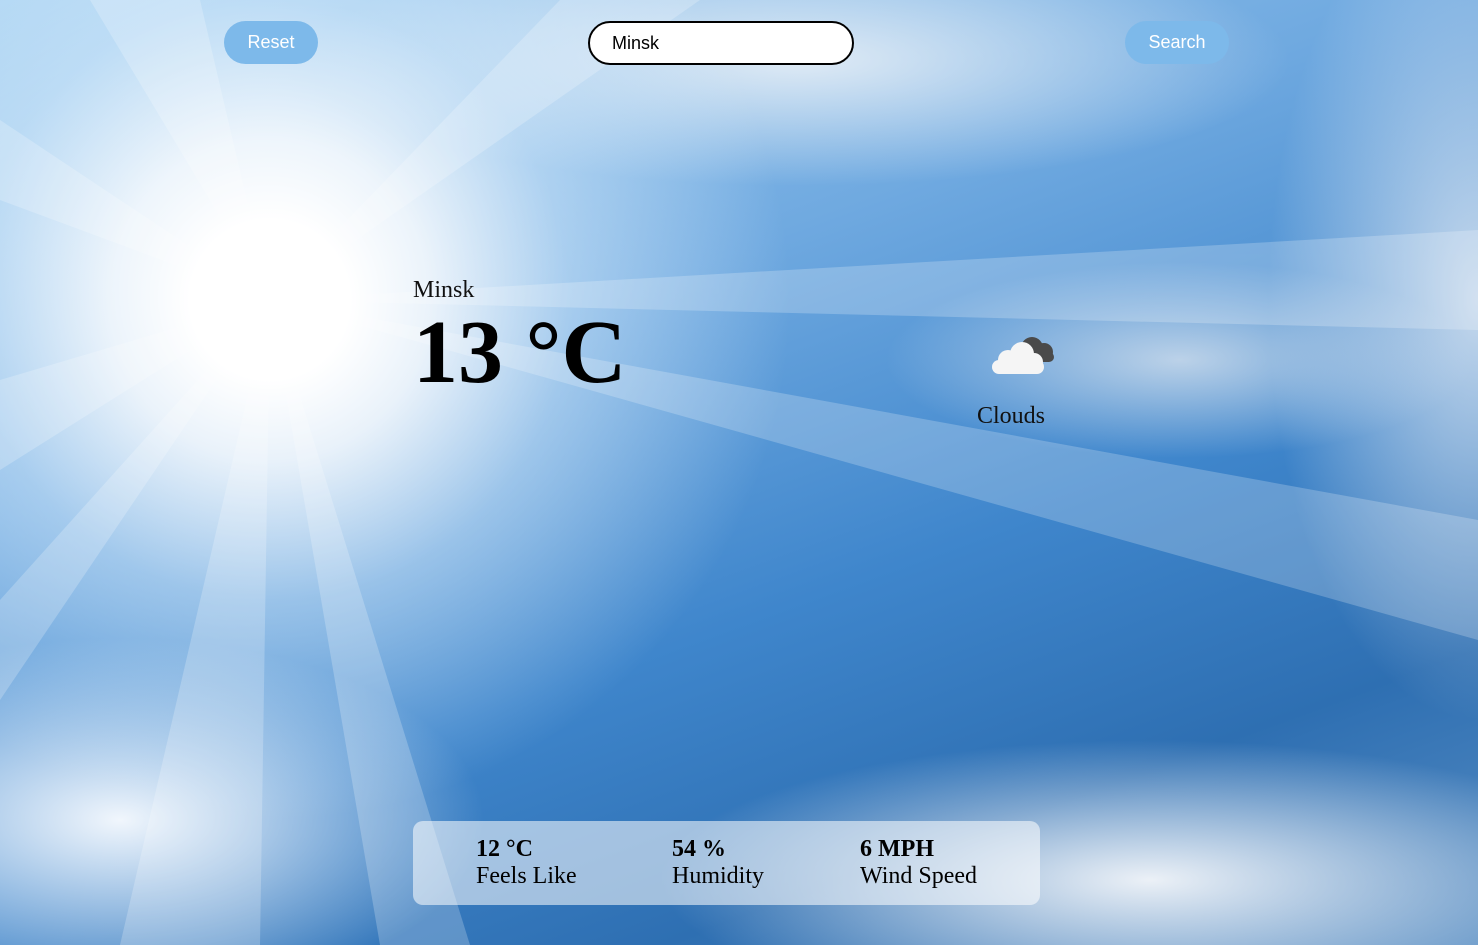 This screenshot has height=945, width=1478. I want to click on wind-speed-stat: 6 MPH Wind Speed, so click(918, 862).